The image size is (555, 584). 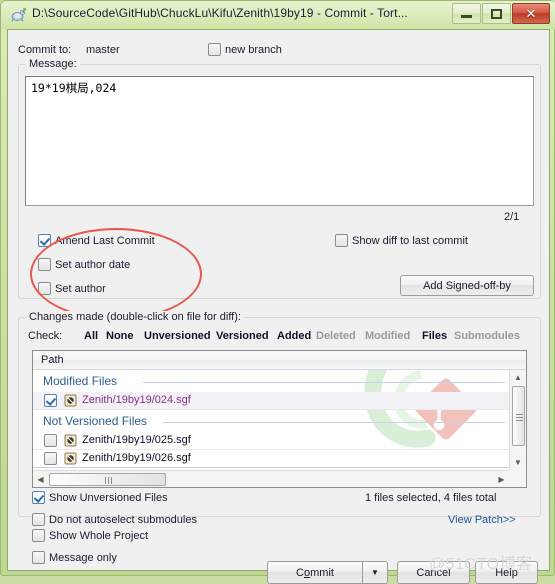 What do you see at coordinates (38, 535) in the screenshot?
I see `show-whole-project-checkbox` at bounding box center [38, 535].